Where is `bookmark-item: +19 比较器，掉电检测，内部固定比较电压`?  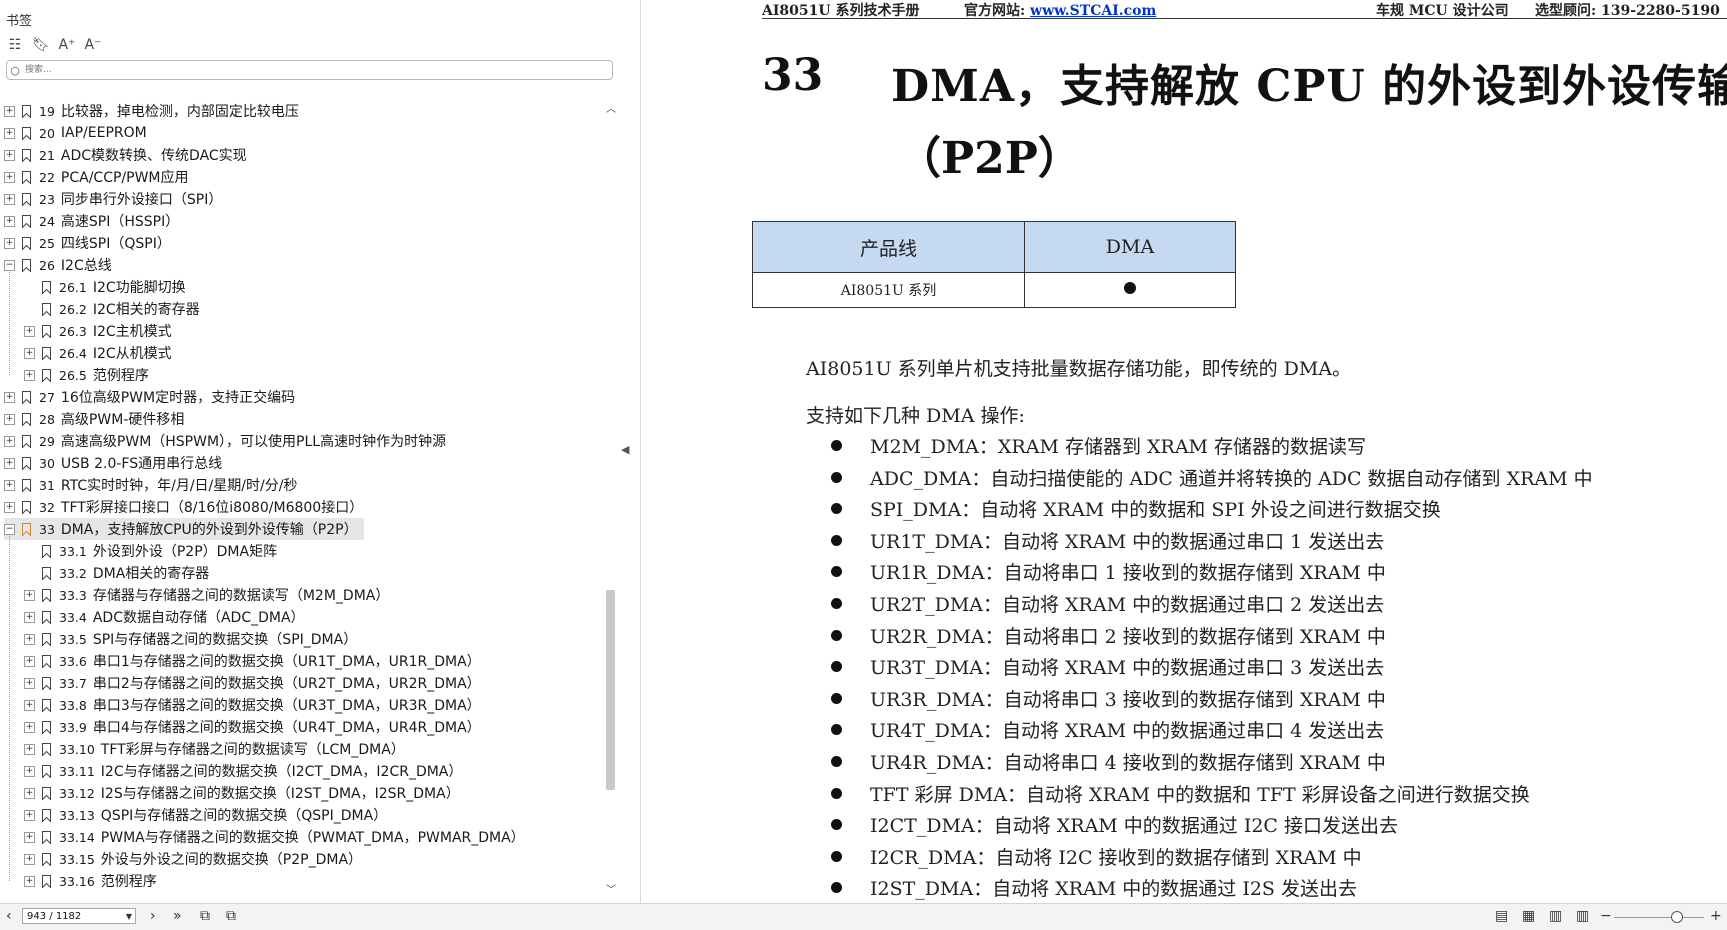
bookmark-item: +19 比较器，掉电检测，内部固定比较电压 is located at coordinates (151, 111).